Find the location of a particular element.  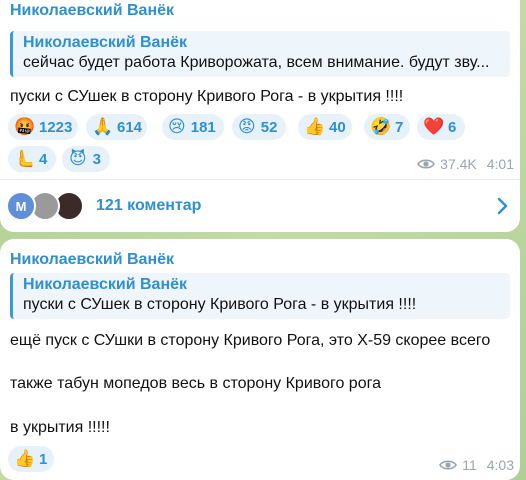

heart-icon: ❤️ is located at coordinates (434, 126).